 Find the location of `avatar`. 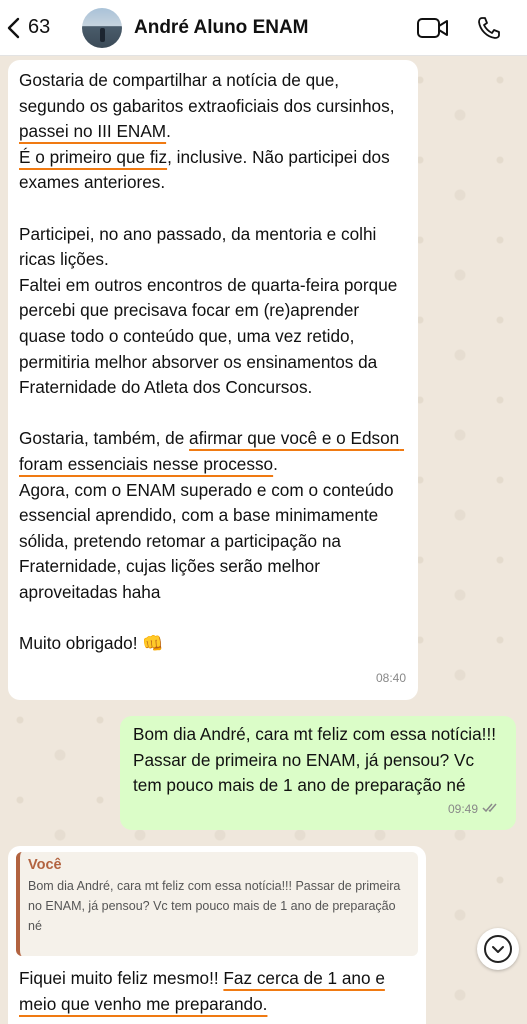

avatar is located at coordinates (102, 27).